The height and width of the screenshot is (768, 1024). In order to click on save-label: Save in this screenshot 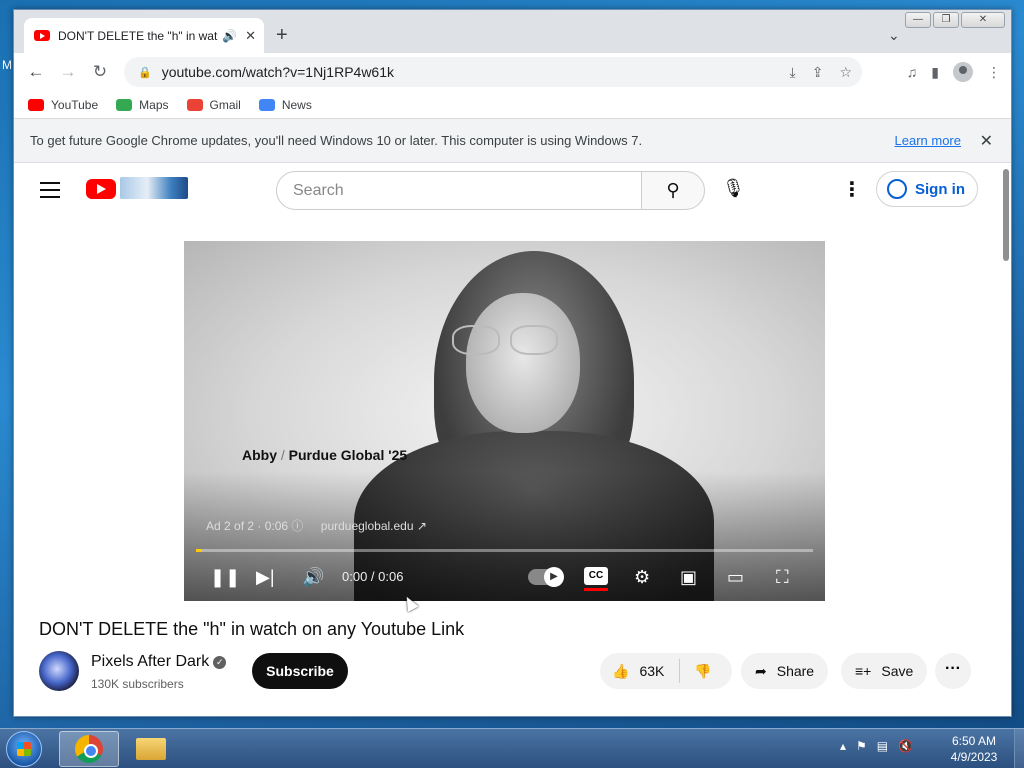, I will do `click(897, 671)`.